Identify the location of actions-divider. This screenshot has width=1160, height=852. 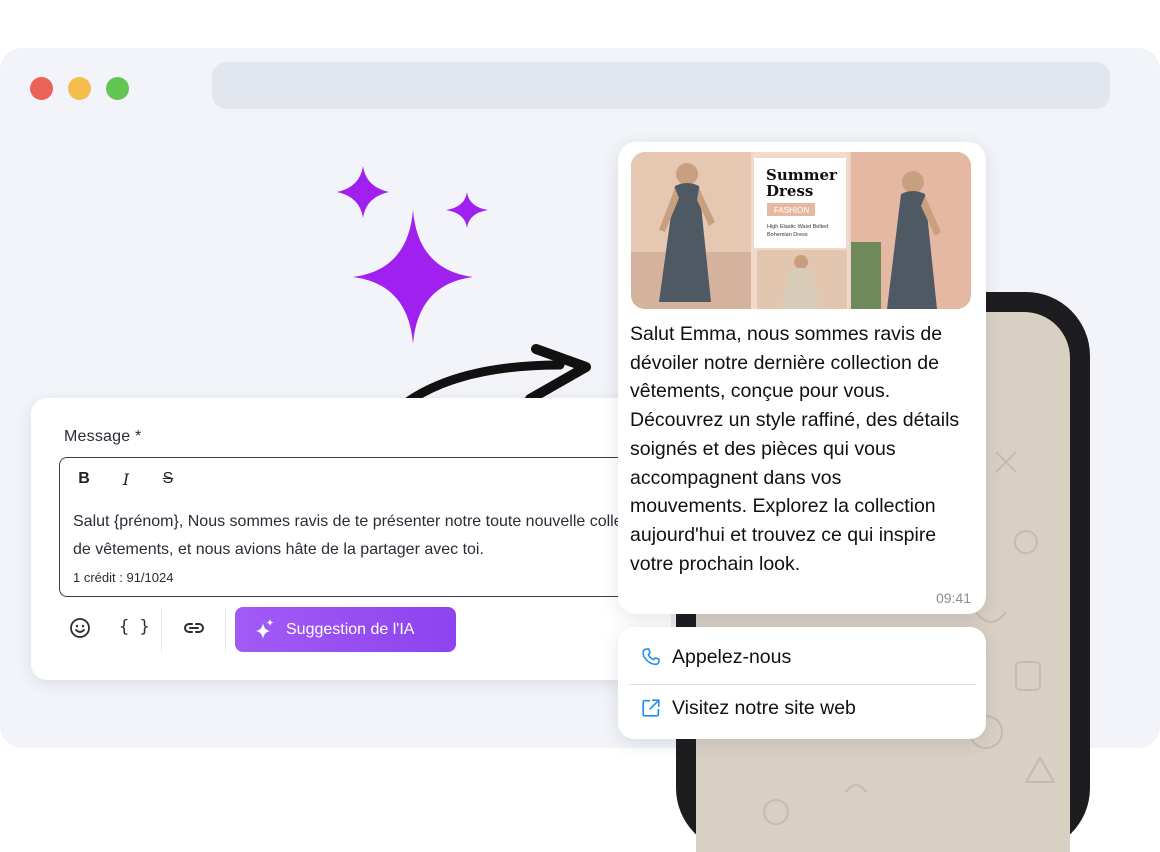
(802, 684).